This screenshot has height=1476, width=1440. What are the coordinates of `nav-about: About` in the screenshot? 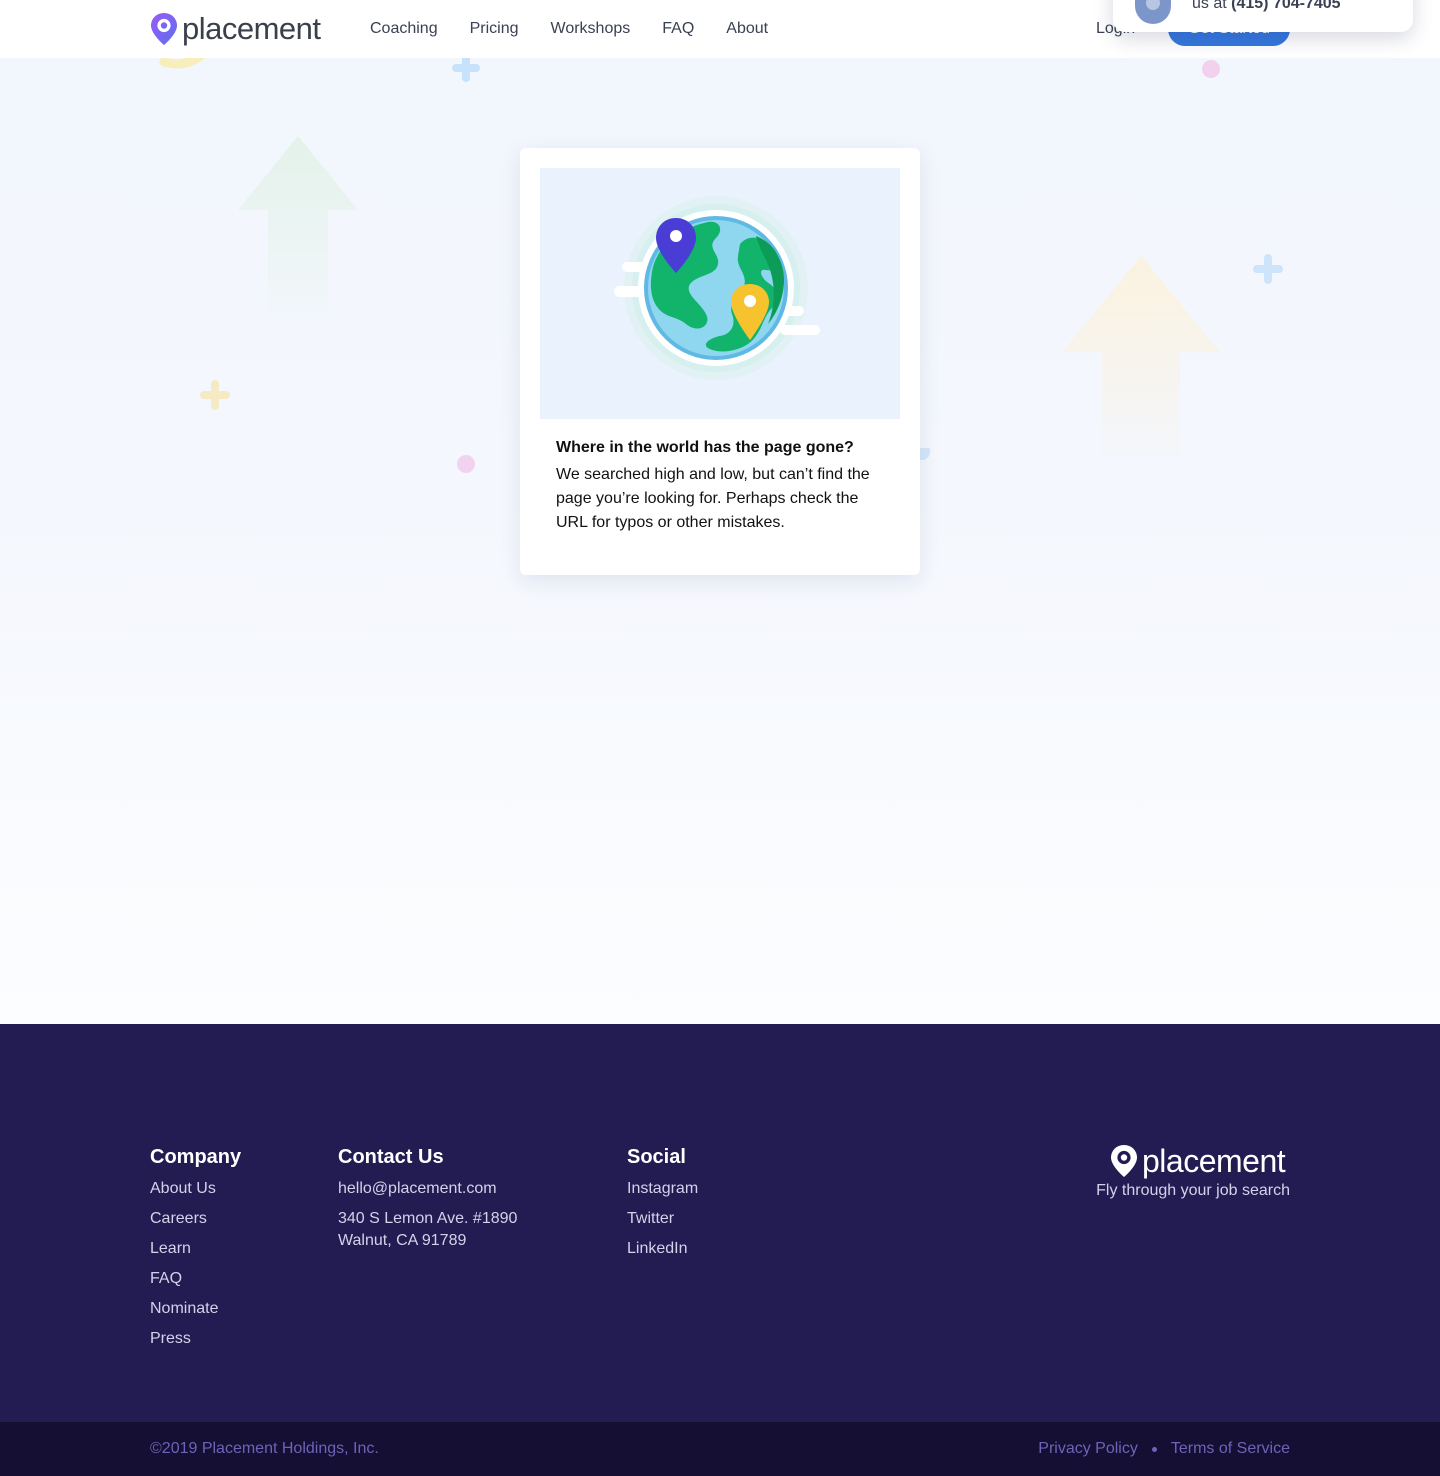 It's located at (747, 29).